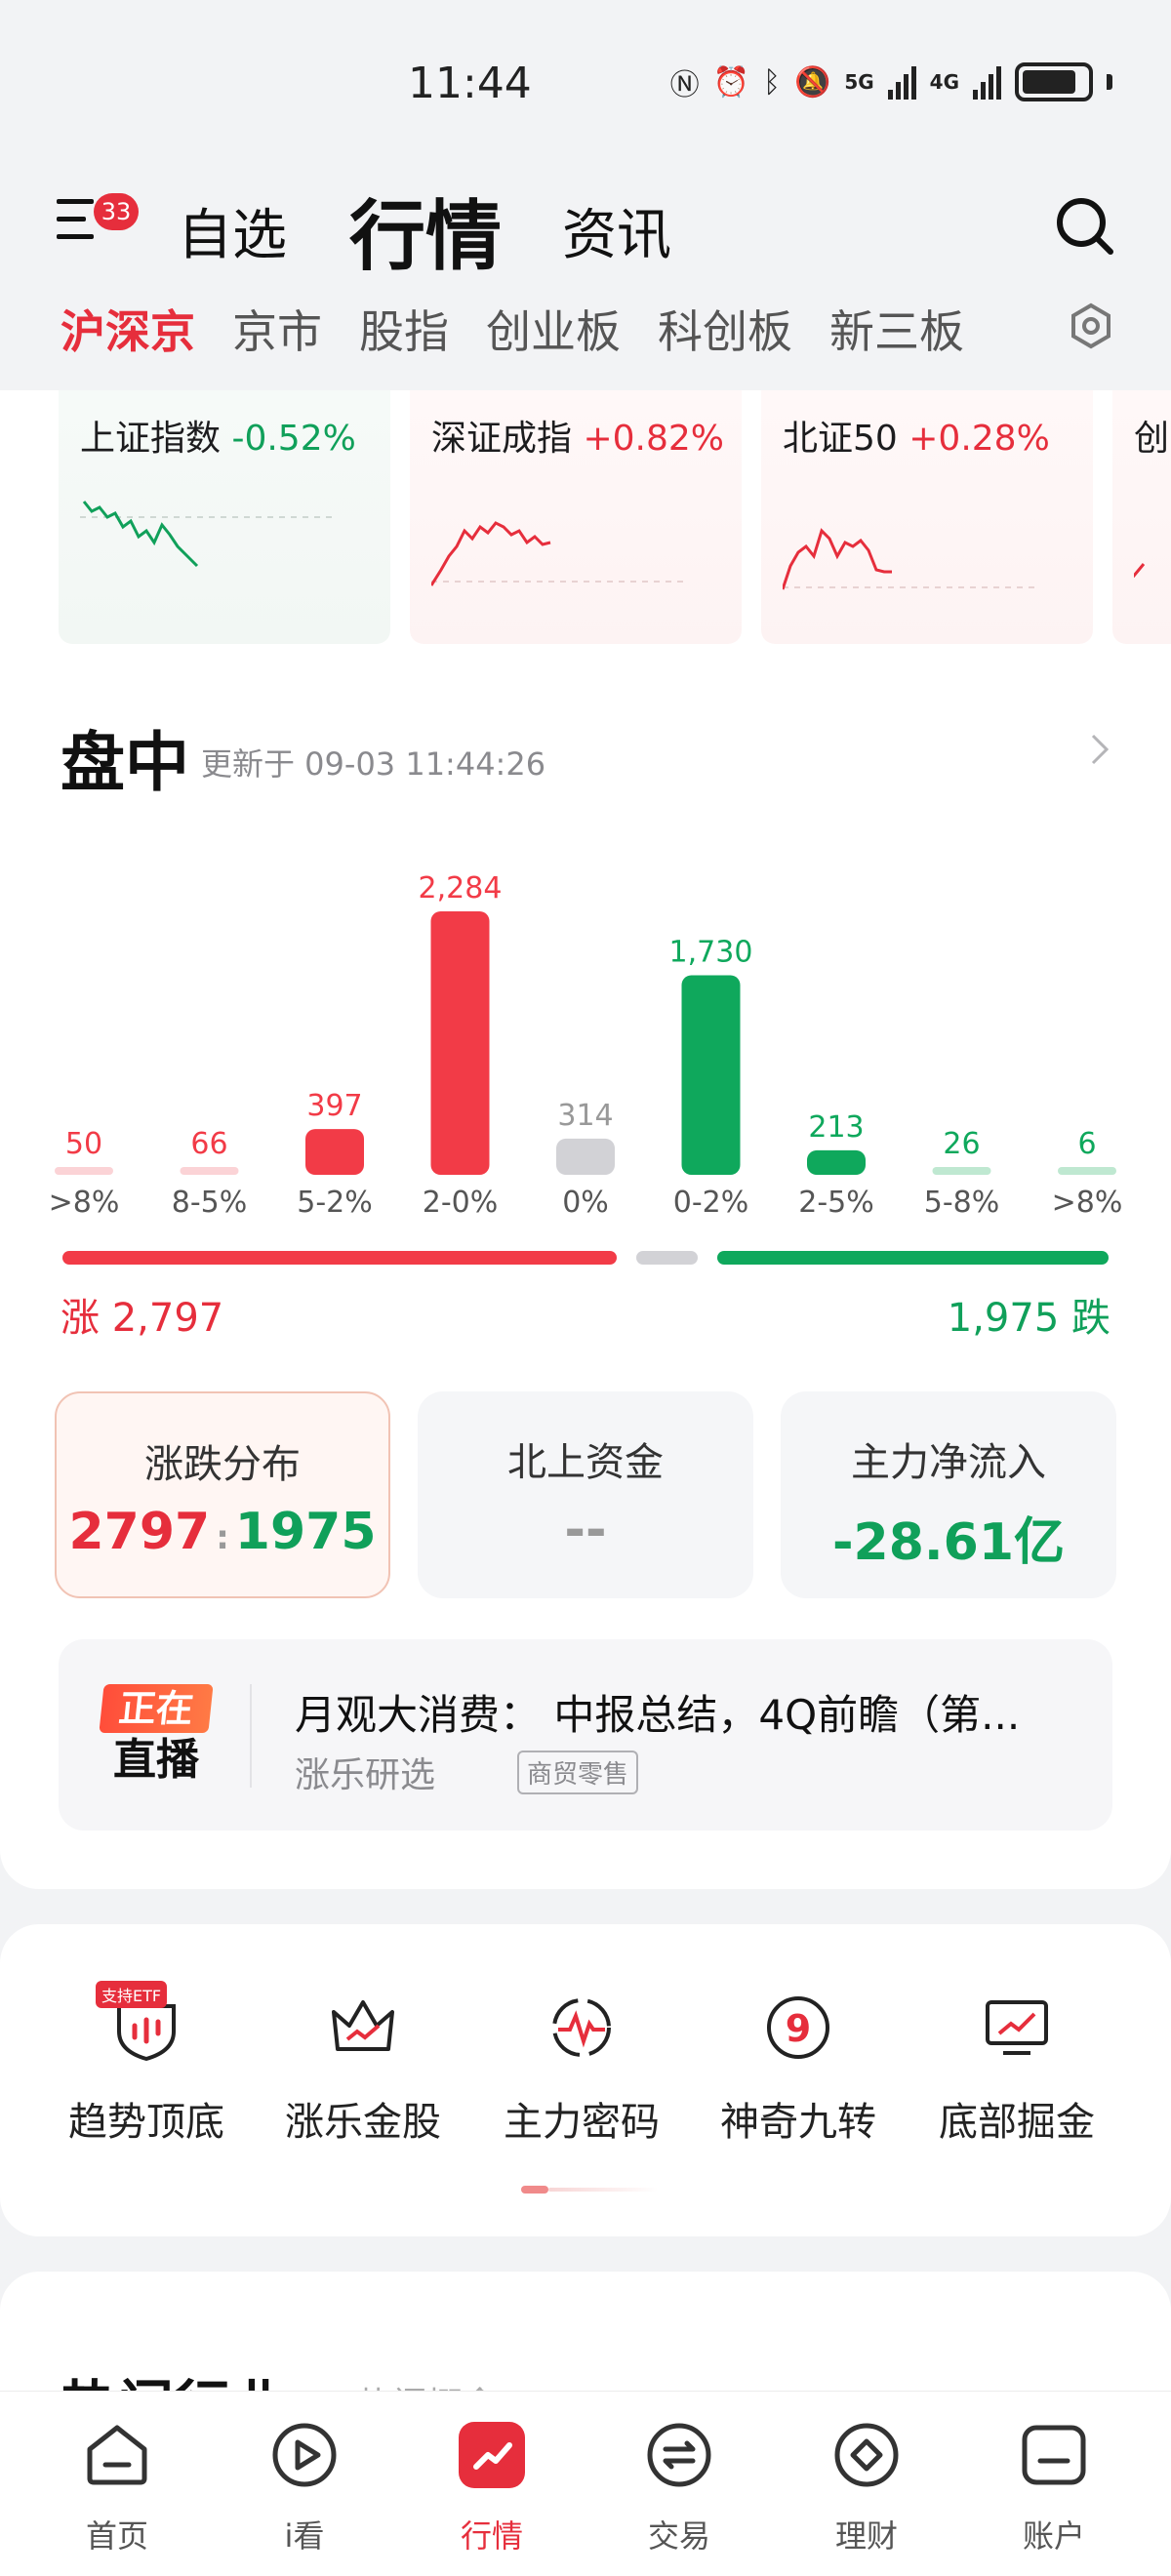 The width and height of the screenshot is (1171, 2576). I want to click on stat-label: 涨跌分布, so click(222, 1464).